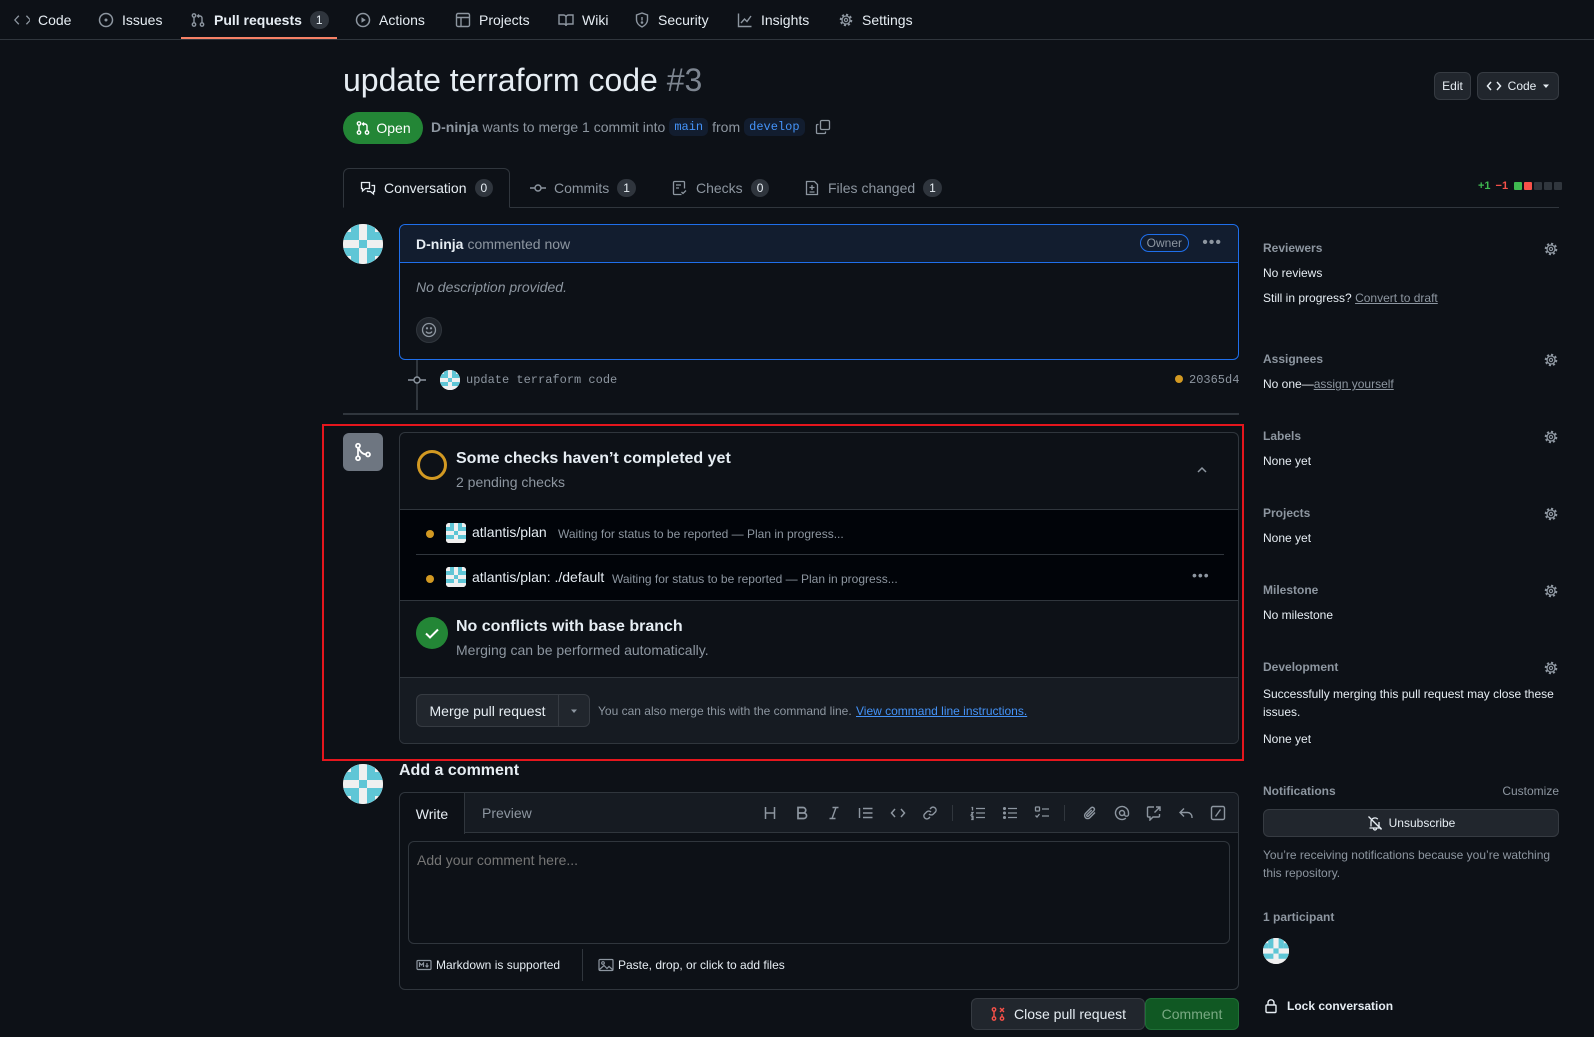 The image size is (1594, 1037). Describe the element at coordinates (429, 330) in the screenshot. I see `add-reaction-button` at that location.